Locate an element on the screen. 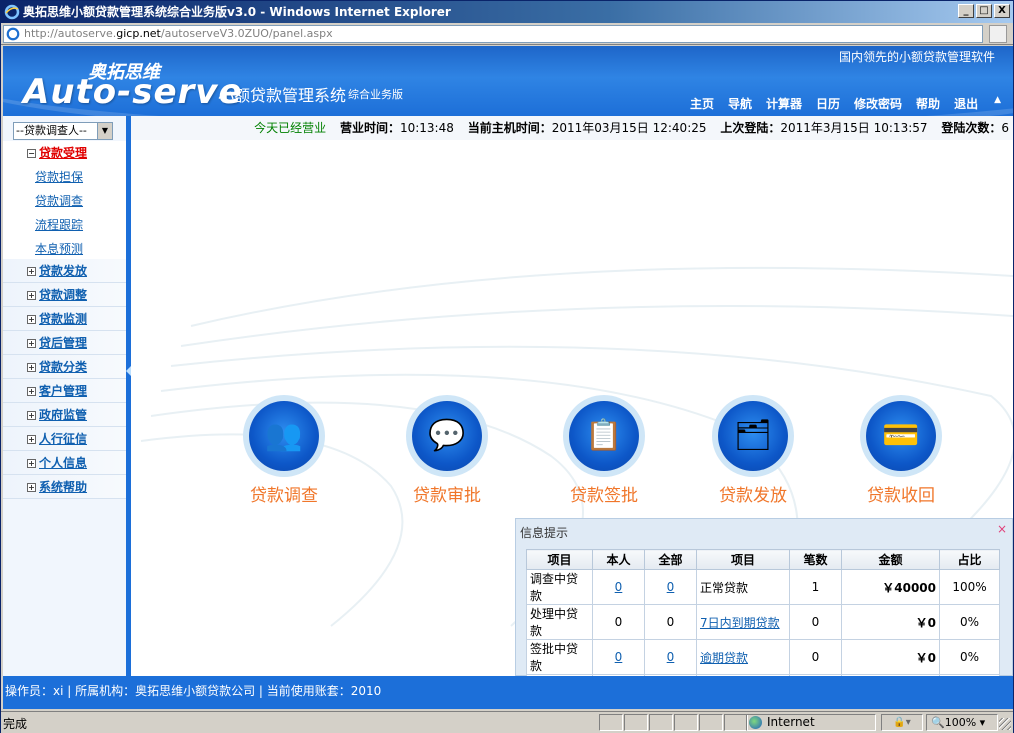 This screenshot has width=1014, height=733. compatibility-view-icon is located at coordinates (998, 34).